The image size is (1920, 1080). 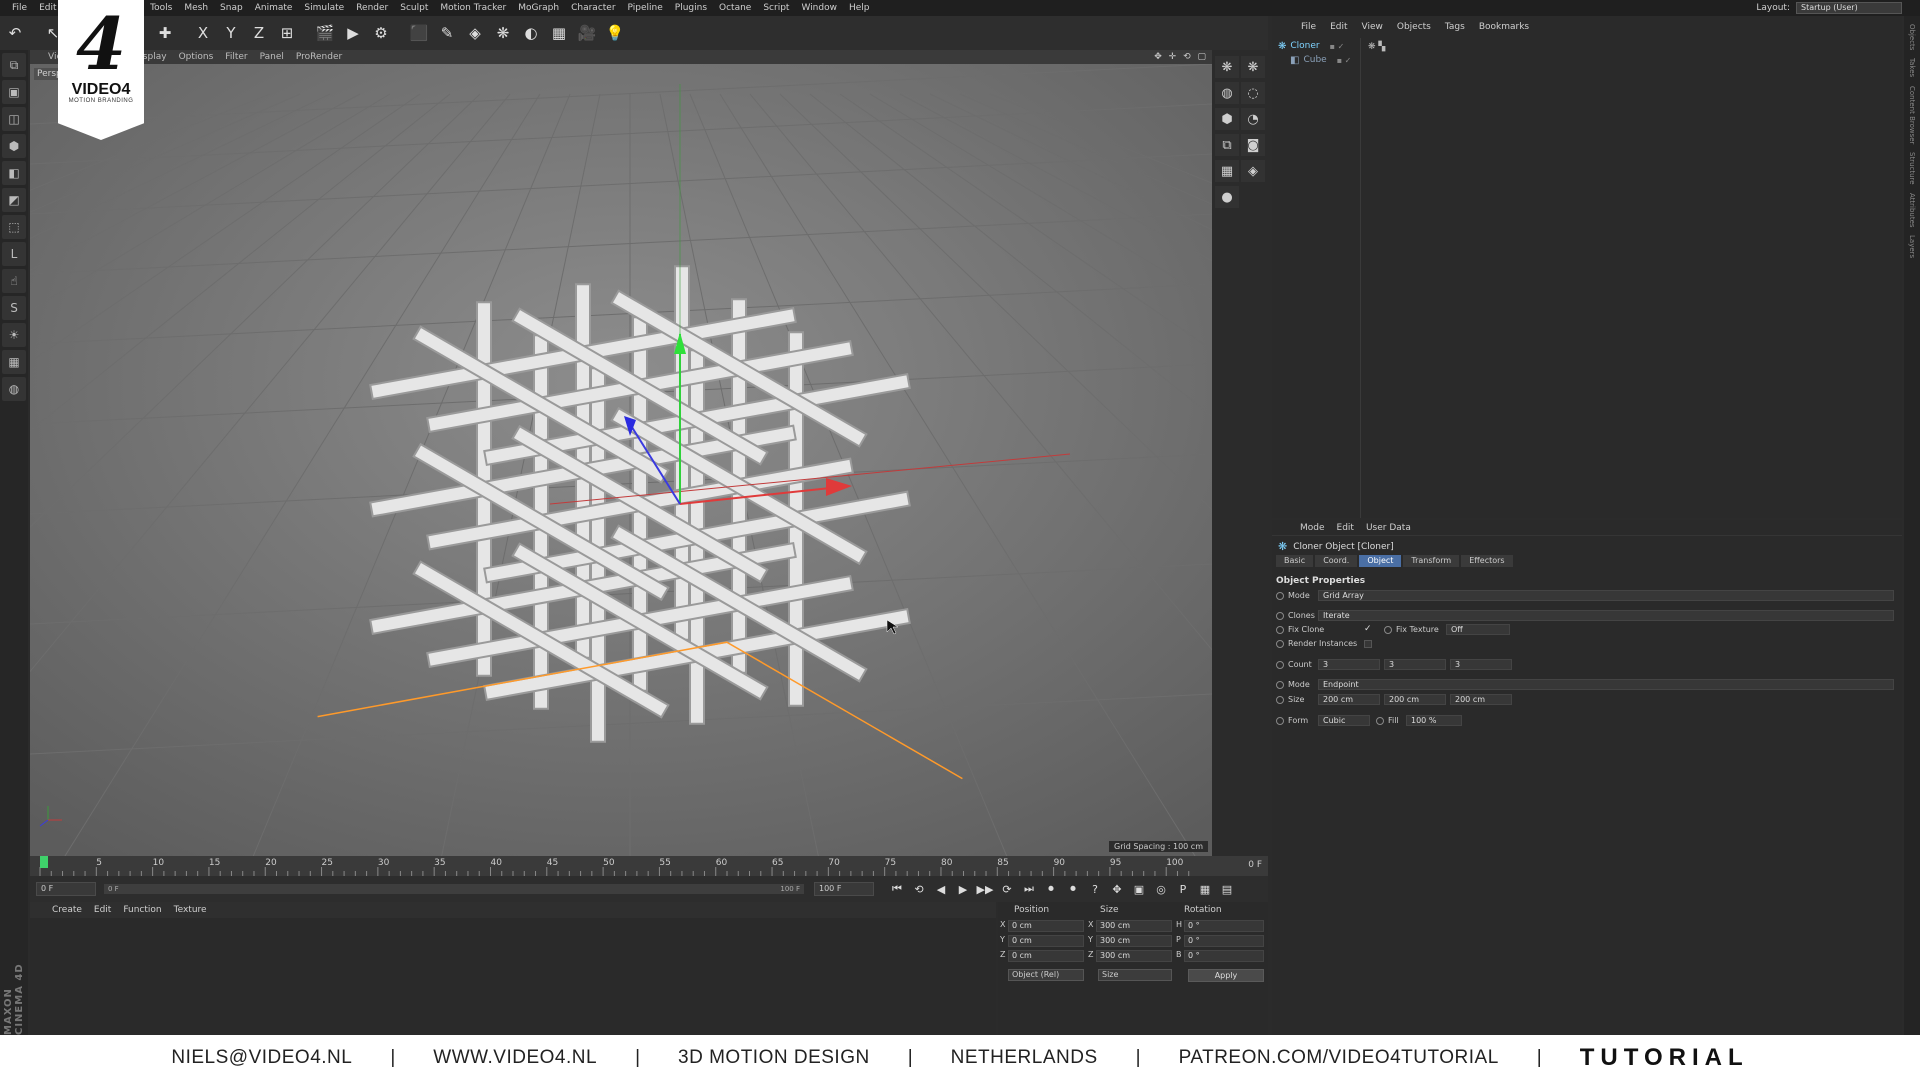 I want to click on viewport-nav-icons: ✥ ✛ ⟲ ▢, so click(x=1181, y=57).